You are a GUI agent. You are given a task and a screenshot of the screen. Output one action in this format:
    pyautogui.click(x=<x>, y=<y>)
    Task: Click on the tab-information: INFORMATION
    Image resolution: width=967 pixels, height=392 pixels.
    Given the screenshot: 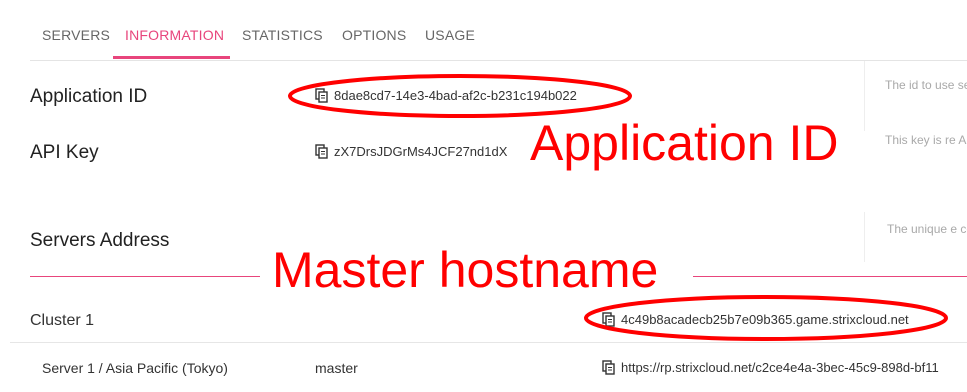 What is the action you would take?
    pyautogui.click(x=174, y=35)
    